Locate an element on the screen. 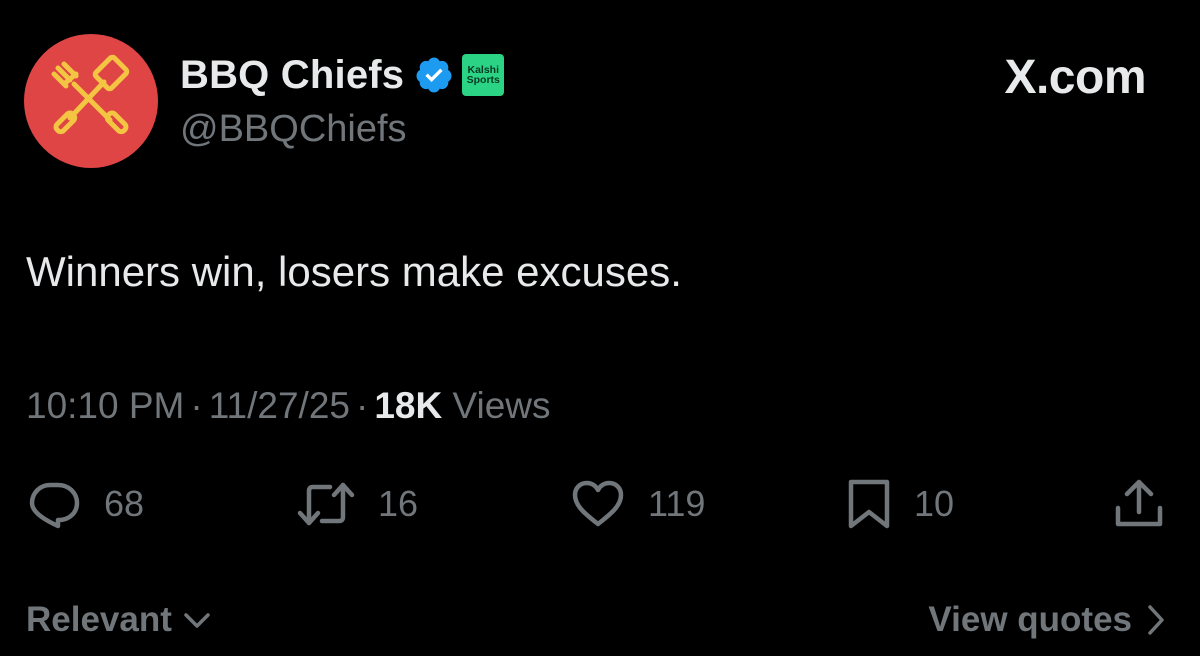  sort-replies-dropdown: Relevant is located at coordinates (119, 620).